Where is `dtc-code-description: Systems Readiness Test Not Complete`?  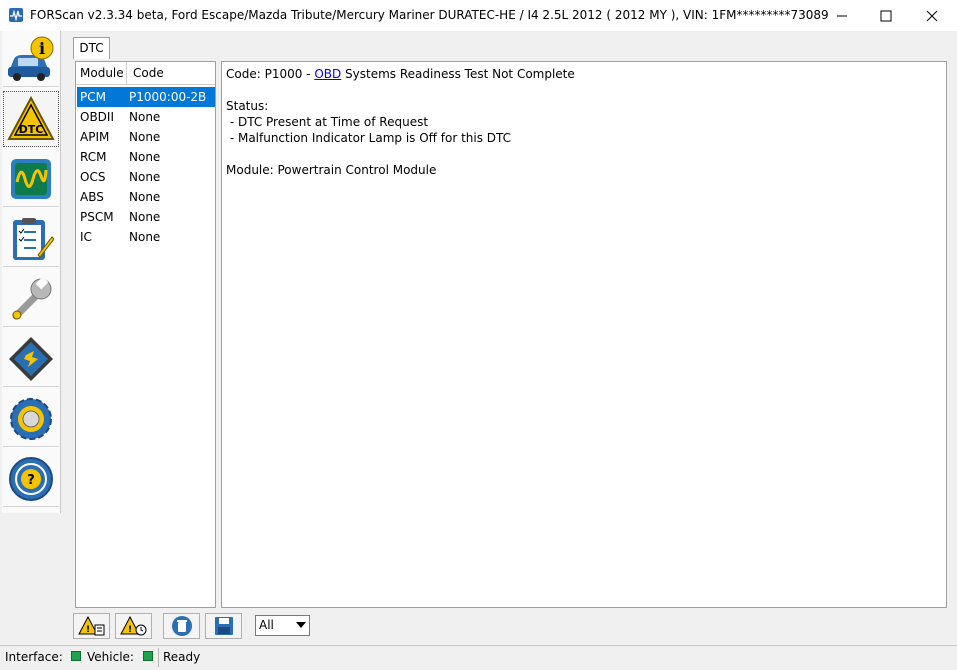 dtc-code-description: Systems Readiness Test Not Complete is located at coordinates (458, 74).